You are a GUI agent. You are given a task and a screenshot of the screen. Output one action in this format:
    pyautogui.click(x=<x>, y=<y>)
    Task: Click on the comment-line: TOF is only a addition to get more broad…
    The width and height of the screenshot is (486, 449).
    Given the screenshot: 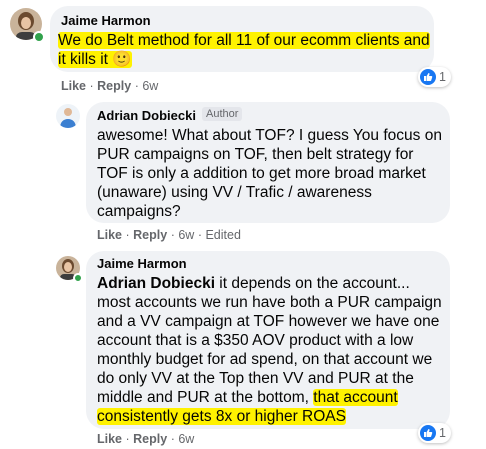 What is the action you would take?
    pyautogui.click(x=261, y=173)
    